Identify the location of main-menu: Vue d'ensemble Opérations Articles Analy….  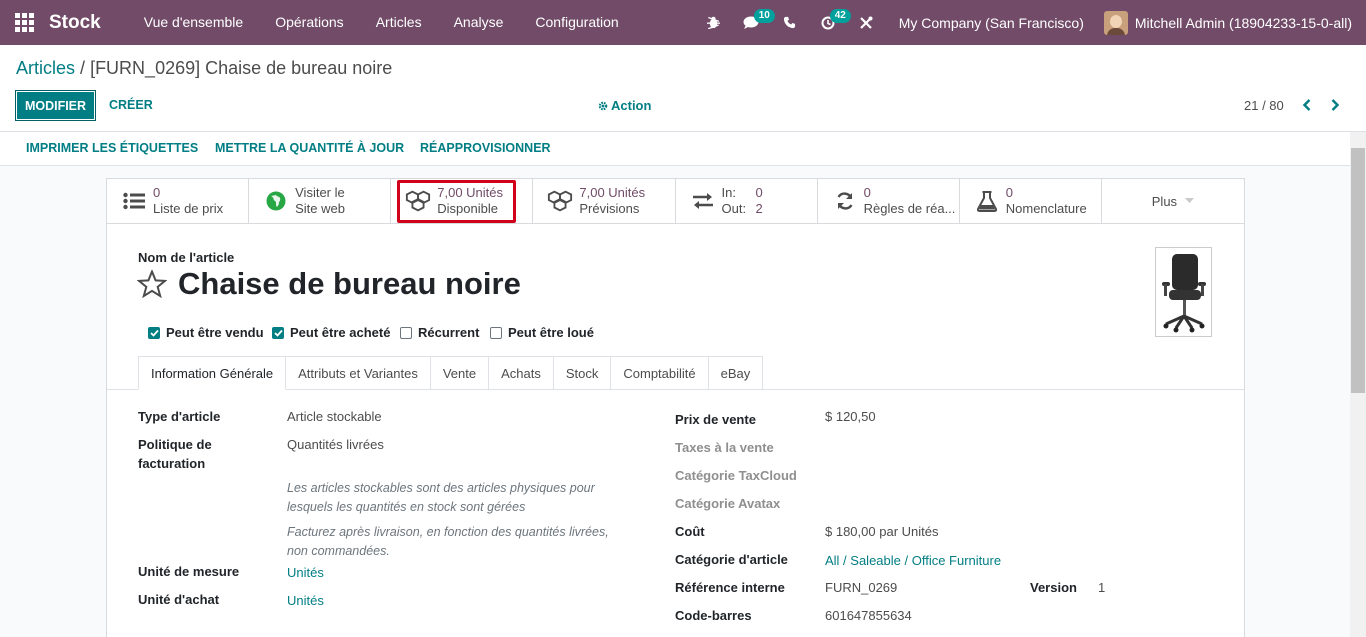
(381, 22).